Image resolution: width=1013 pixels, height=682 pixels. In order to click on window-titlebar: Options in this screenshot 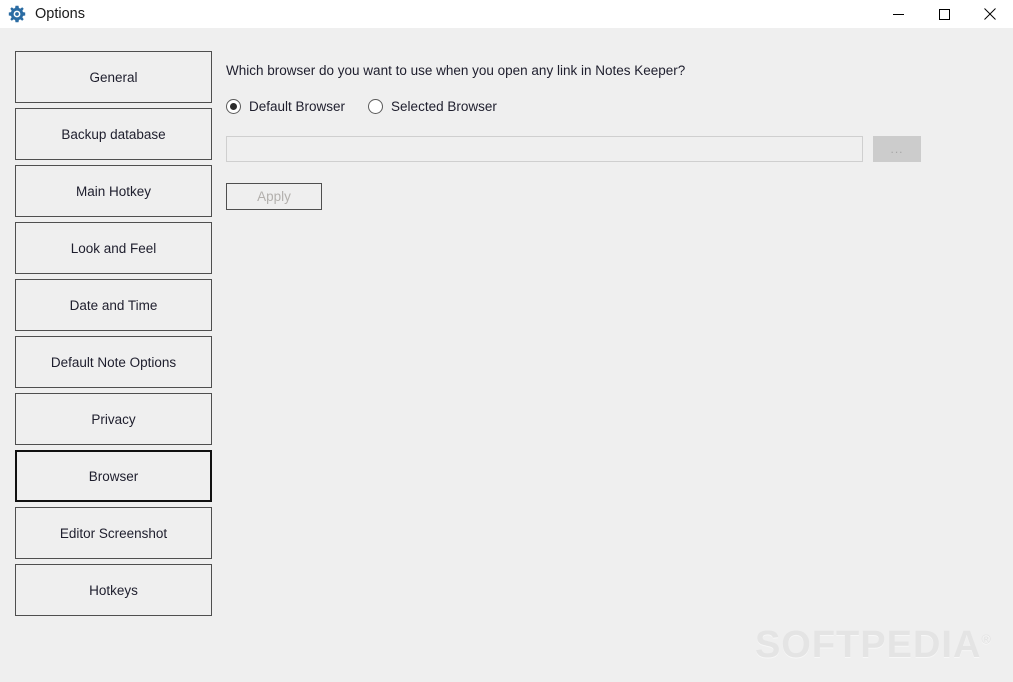, I will do `click(506, 14)`.